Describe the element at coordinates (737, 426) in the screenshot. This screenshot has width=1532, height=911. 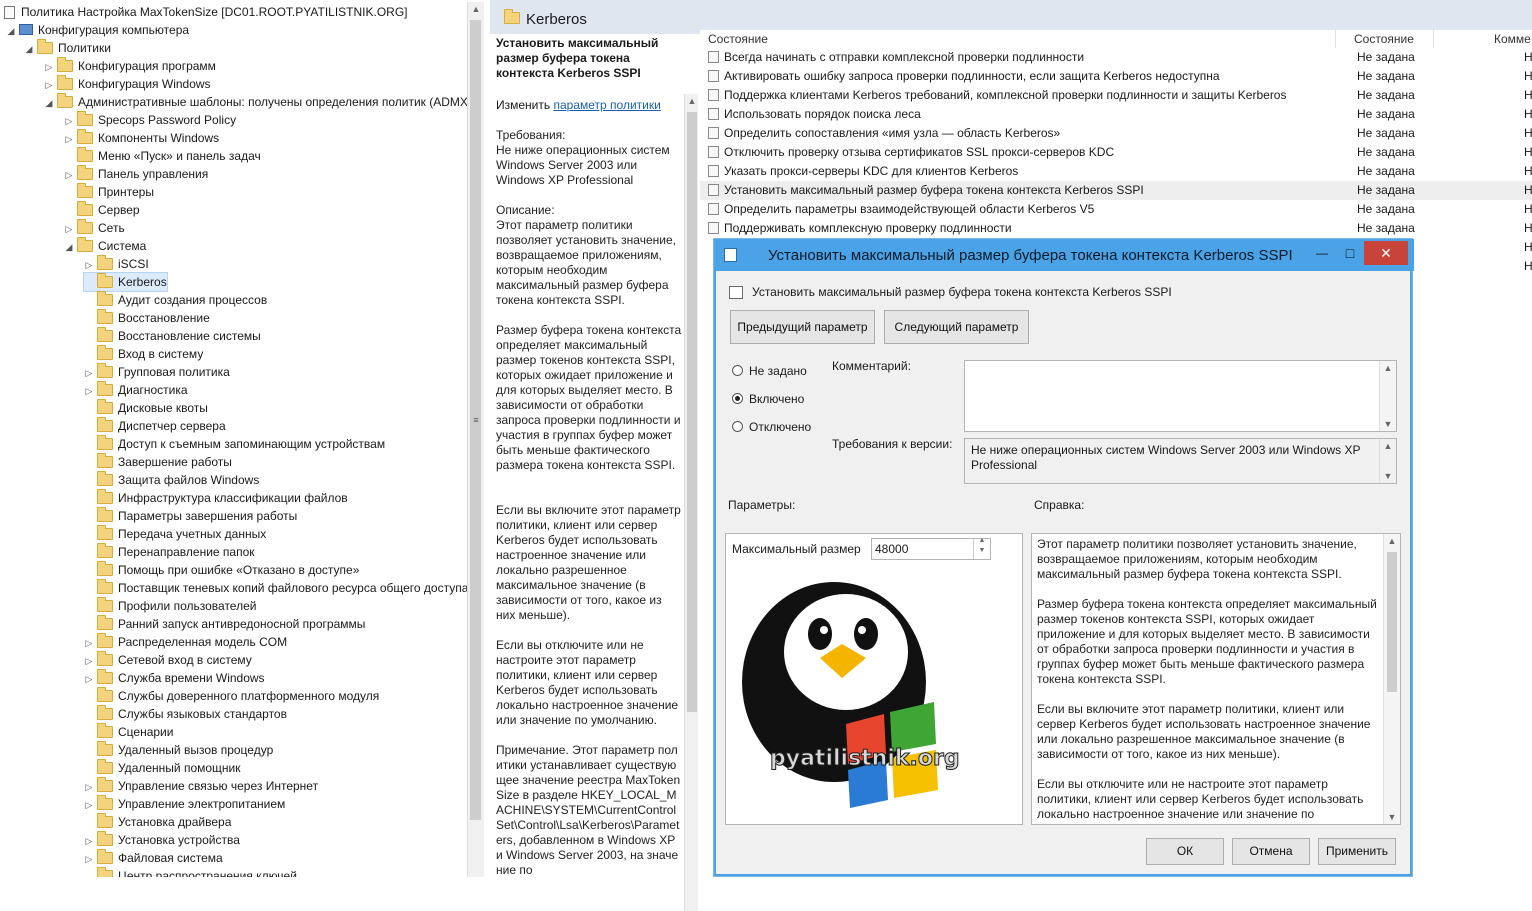
I see `disabled-radio` at that location.